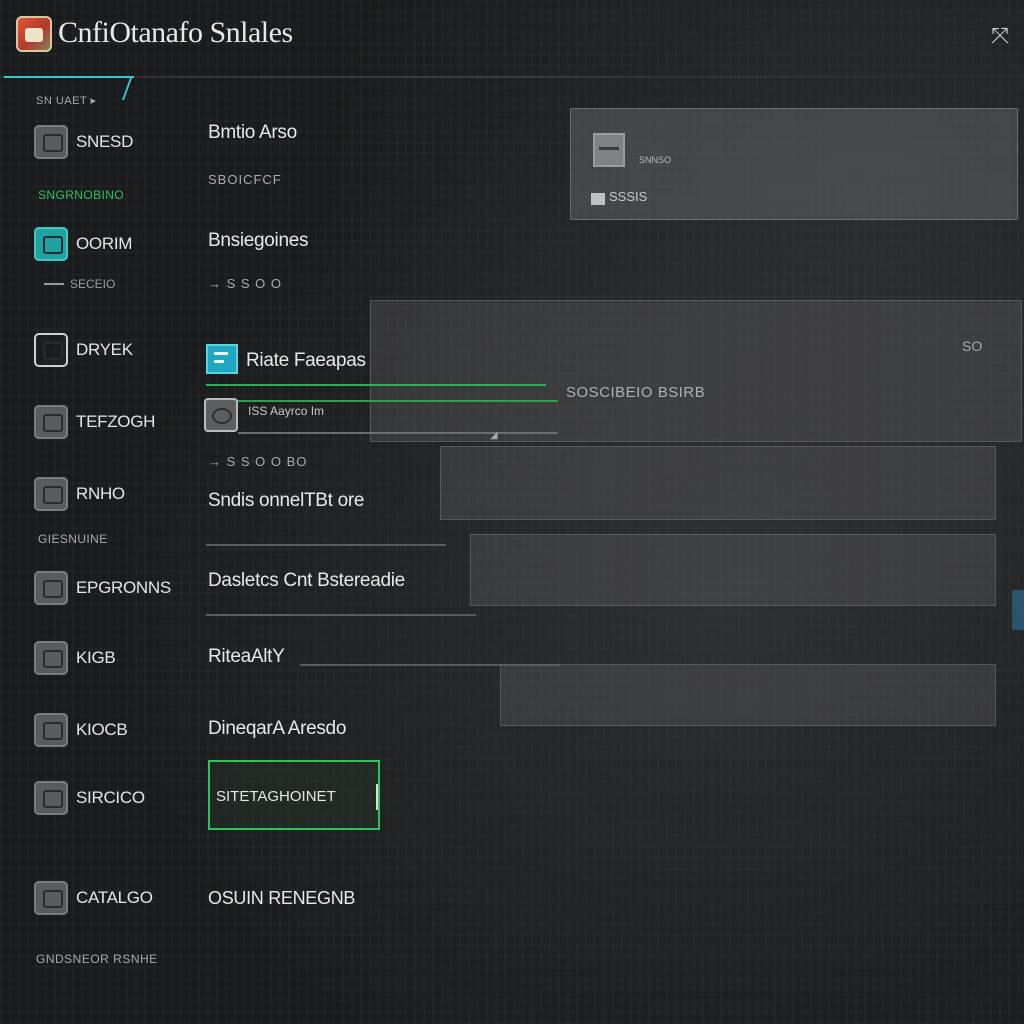  I want to click on row-subtitle: → S S O O BO, so click(258, 461).